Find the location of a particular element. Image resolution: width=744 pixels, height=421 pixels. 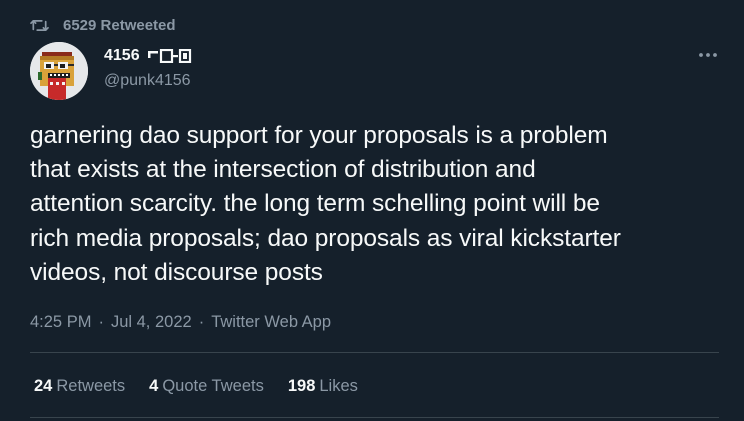

more-icon is located at coordinates (708, 54).